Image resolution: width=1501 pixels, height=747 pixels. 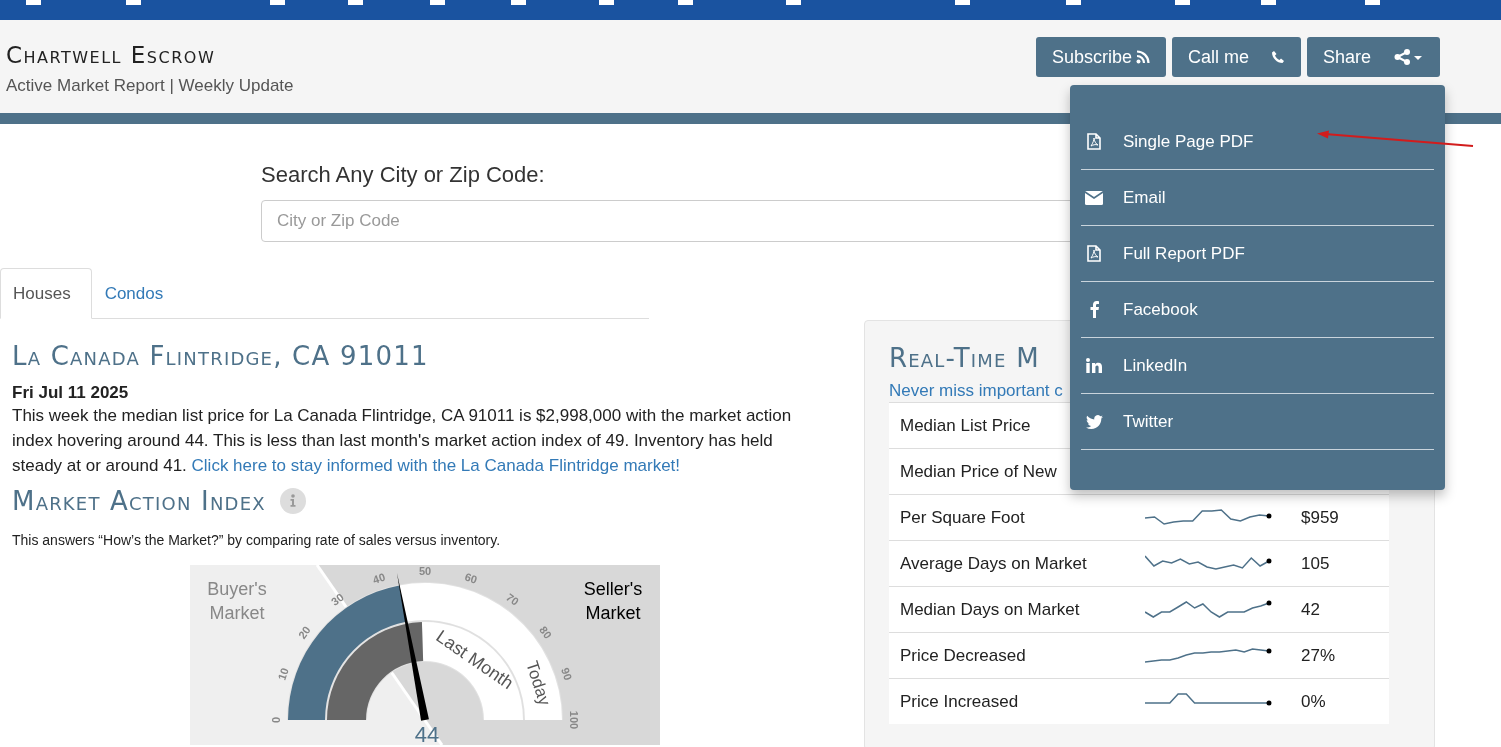 I want to click on share-menu-item: Email, so click(x=1257, y=198).